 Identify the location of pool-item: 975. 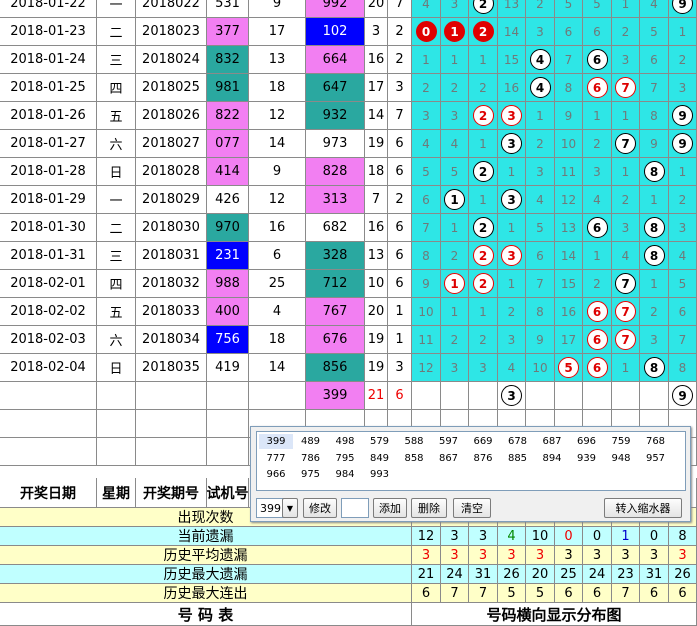
(311, 474).